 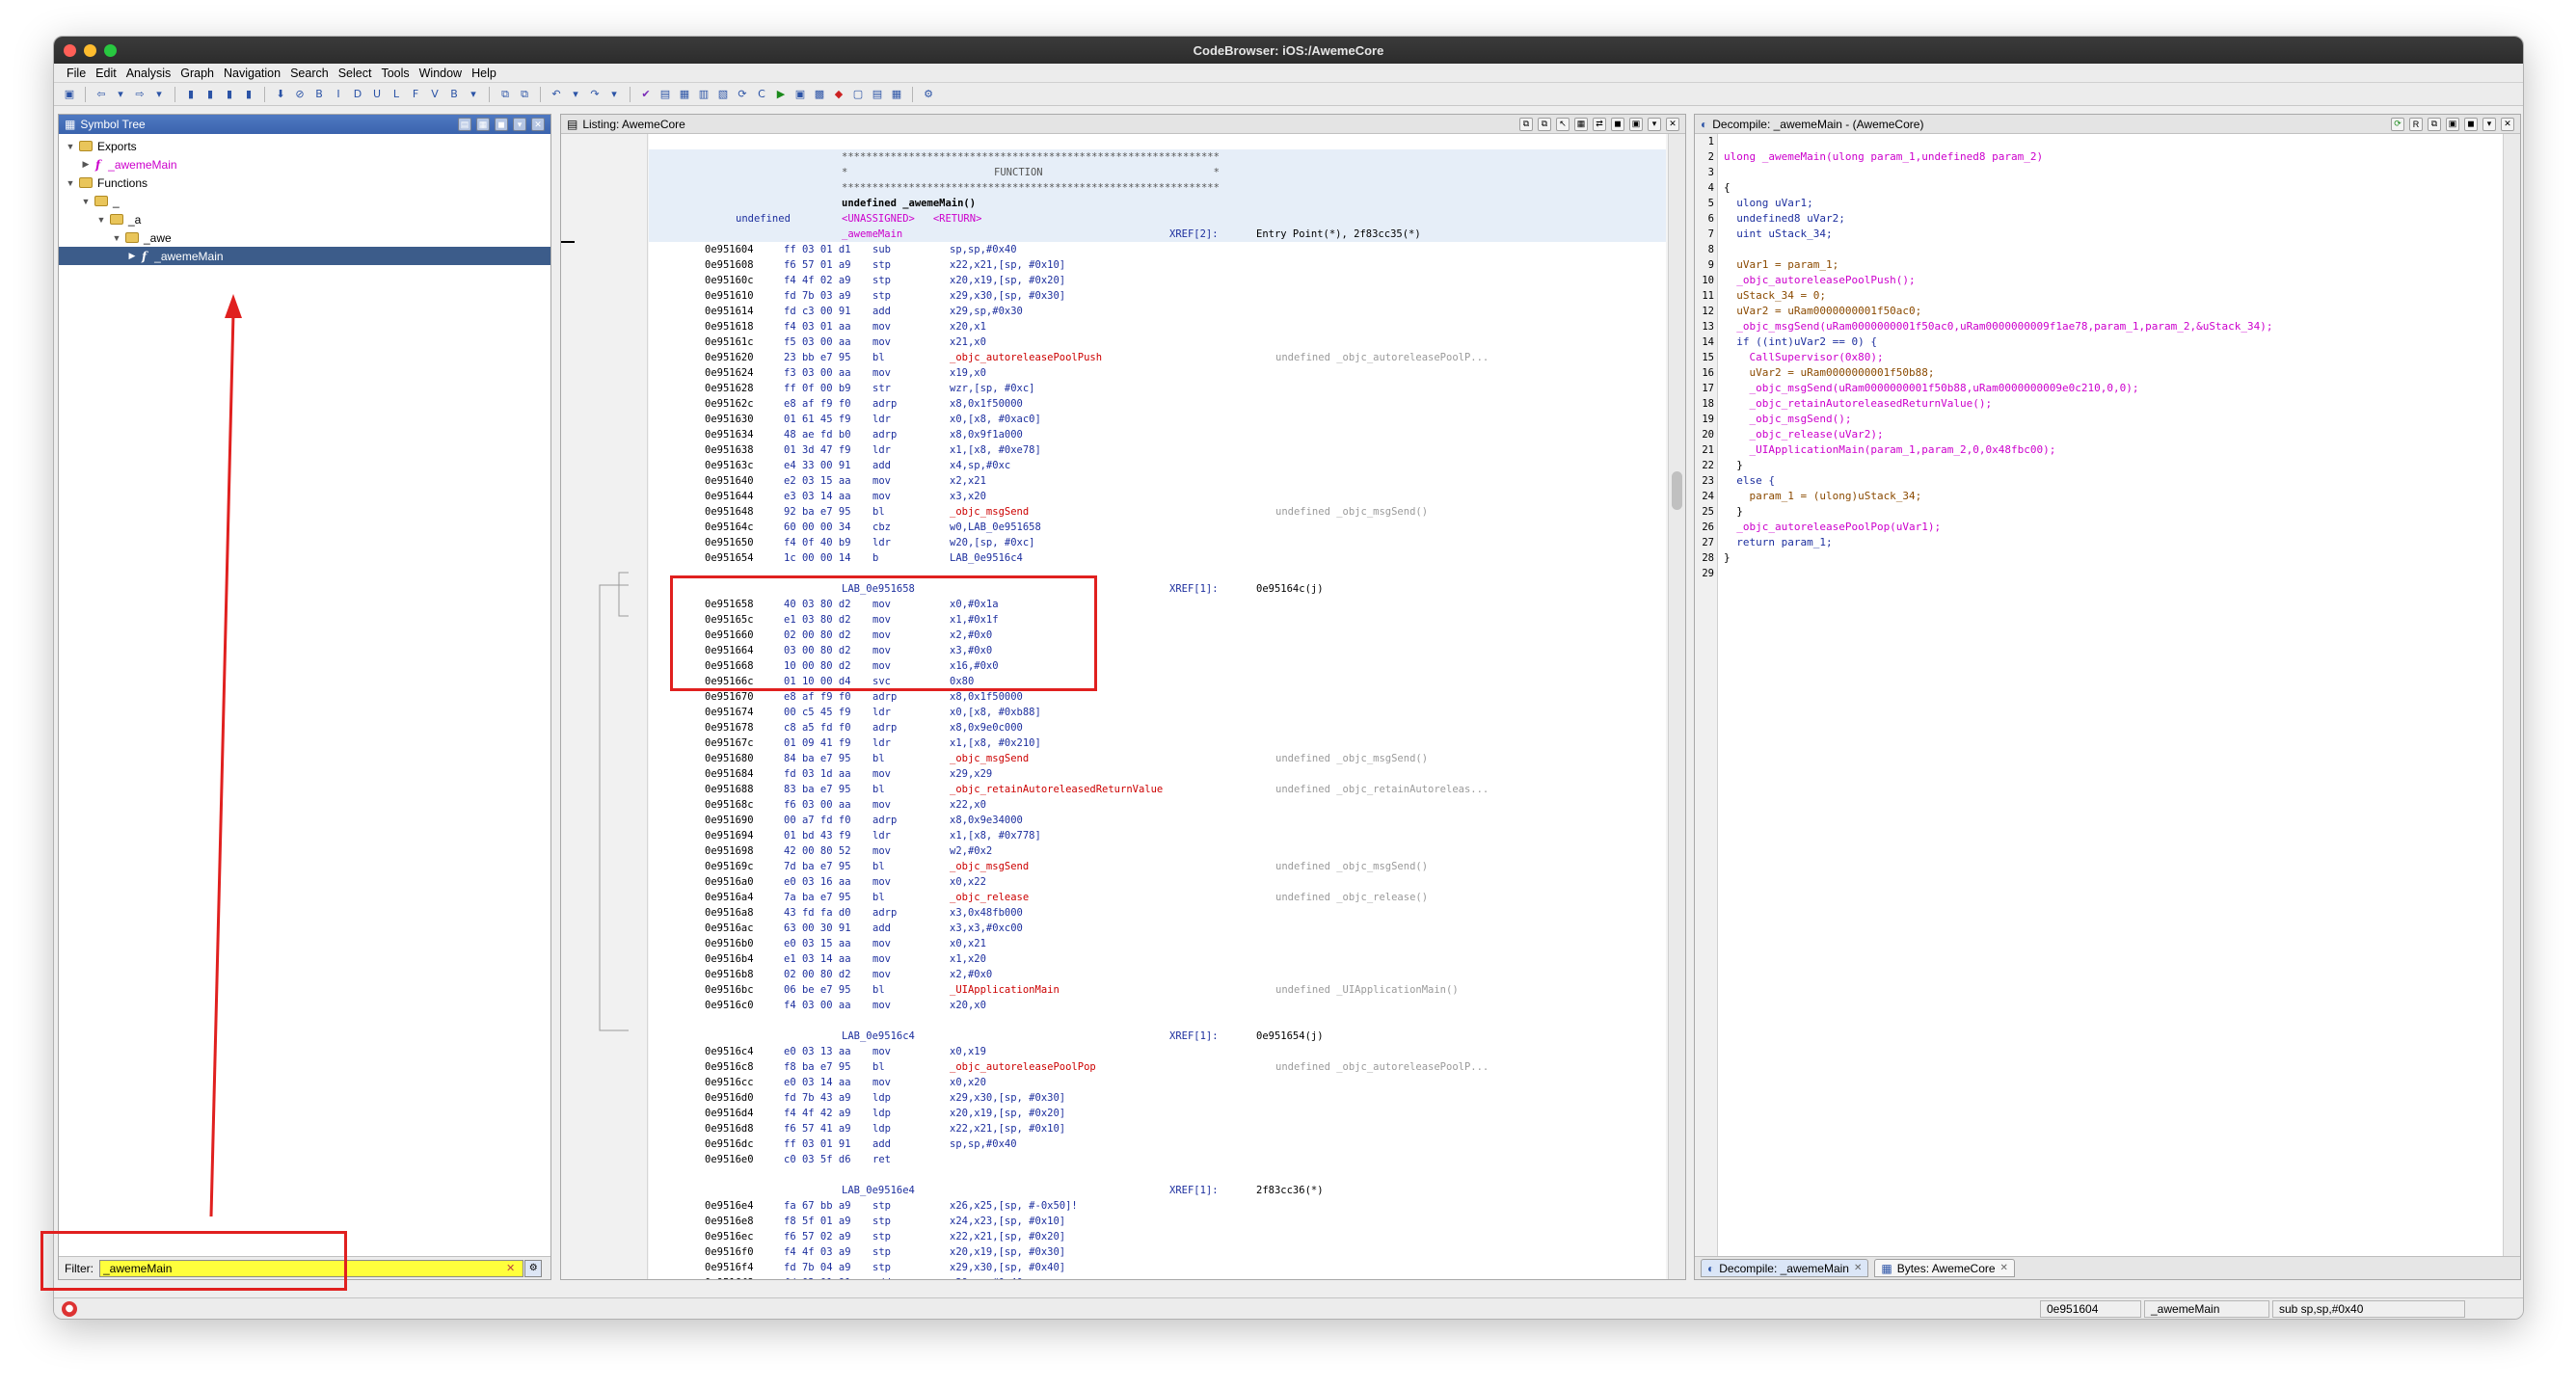 What do you see at coordinates (132, 256) in the screenshot?
I see `collapsed-toggle-icon: ▶` at bounding box center [132, 256].